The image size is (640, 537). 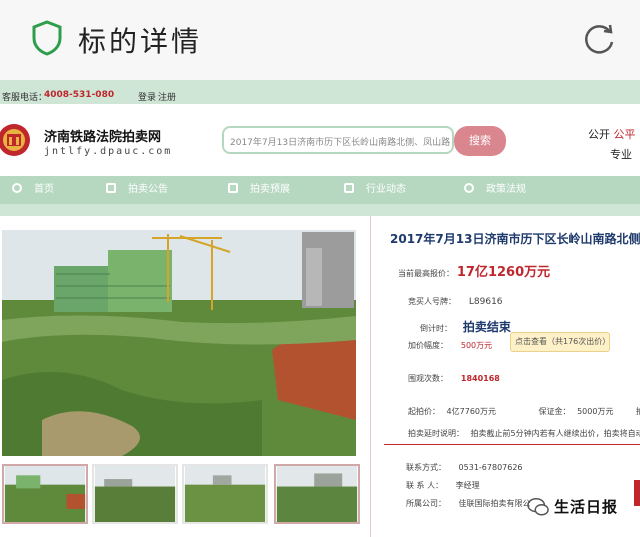 I want to click on slogan-fair: 公平, so click(x=624, y=134).